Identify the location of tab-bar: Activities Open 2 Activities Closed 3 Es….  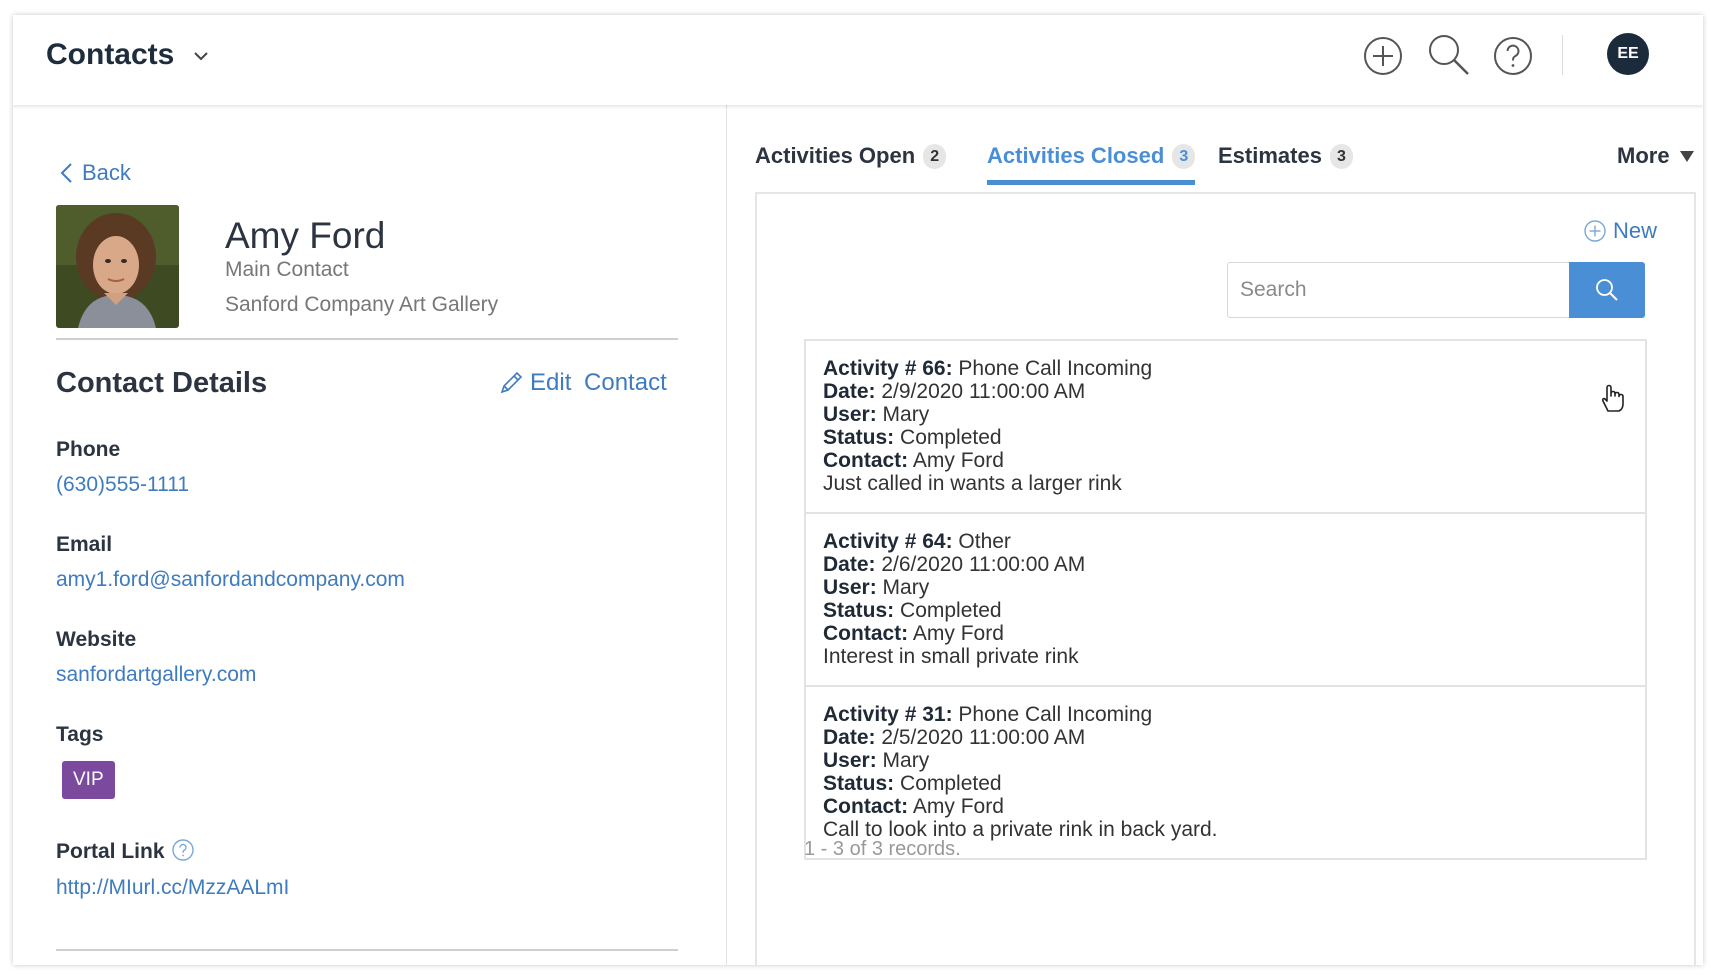
(1225, 155).